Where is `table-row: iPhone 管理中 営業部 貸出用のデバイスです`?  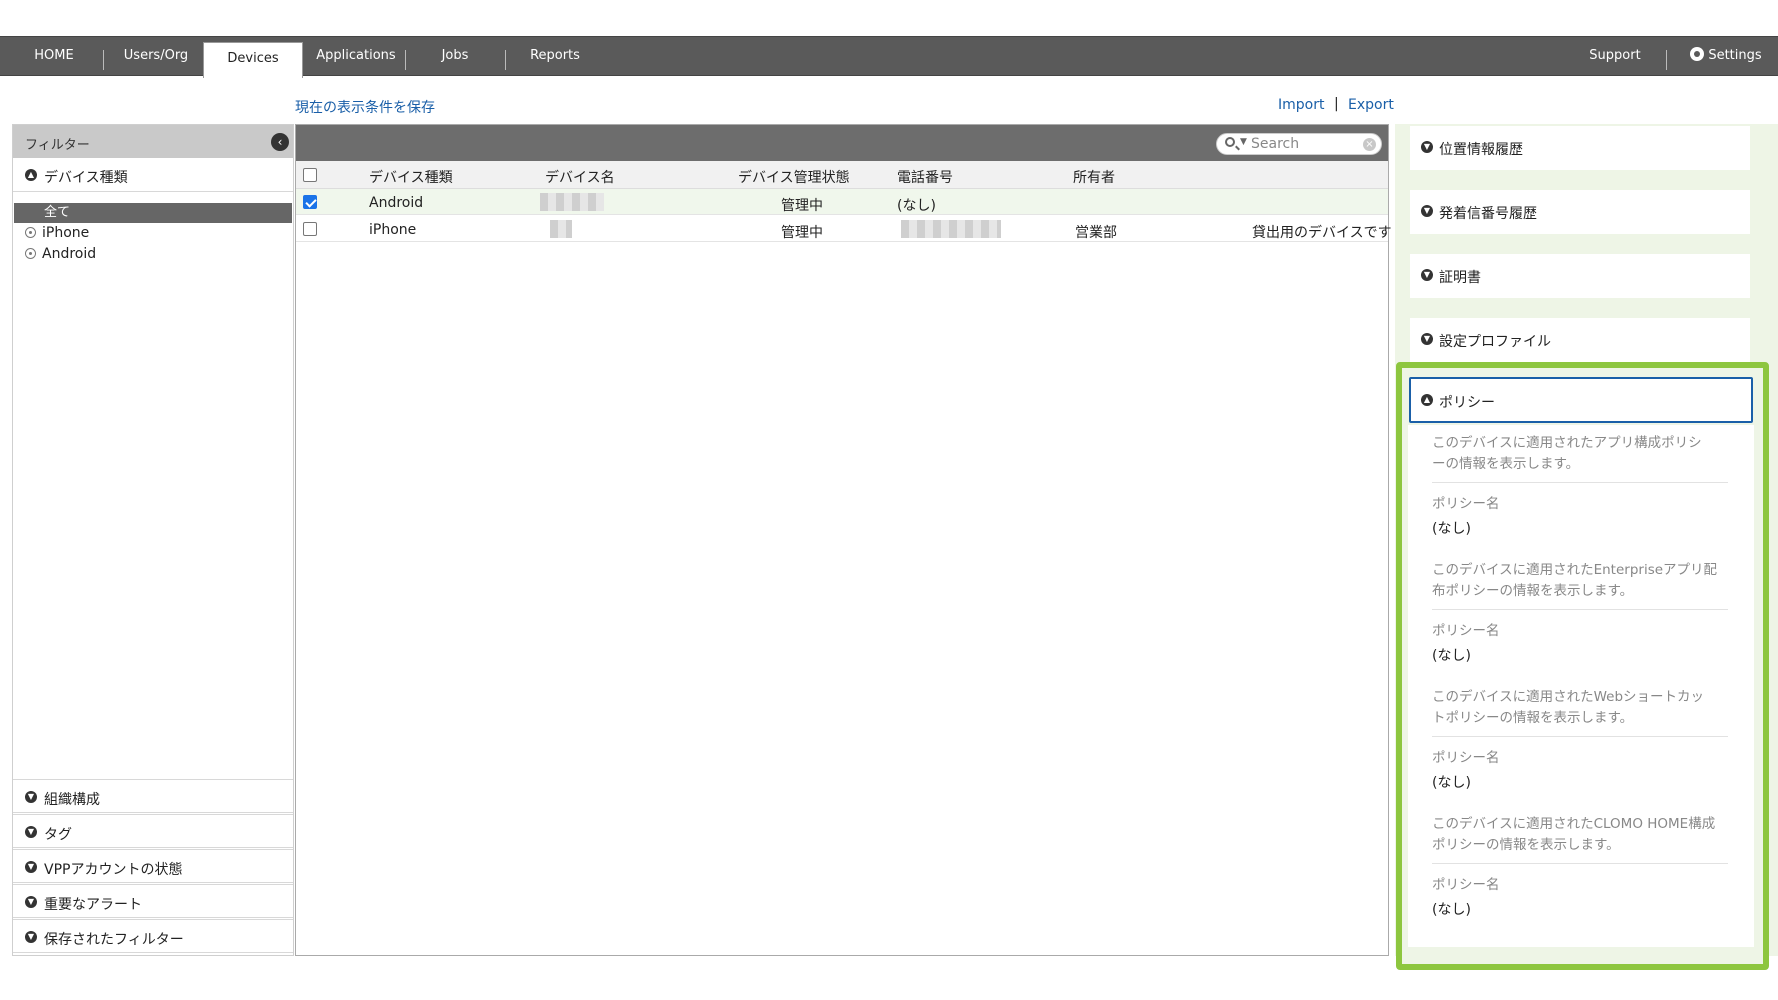 table-row: iPhone 管理中 営業部 貸出用のデバイスです is located at coordinates (844, 229).